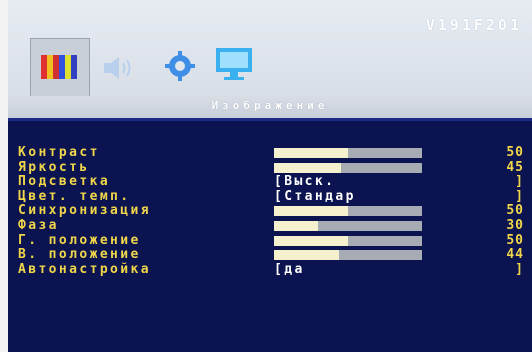 The height and width of the screenshot is (352, 532). I want to click on tab-picture, so click(60, 68).